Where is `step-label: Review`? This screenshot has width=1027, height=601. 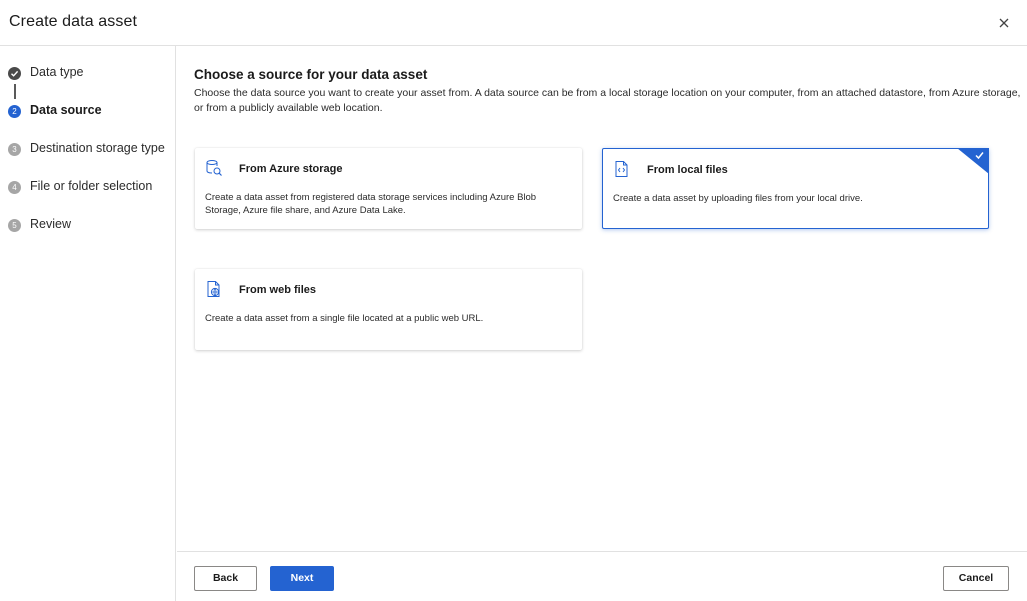 step-label: Review is located at coordinates (50, 224).